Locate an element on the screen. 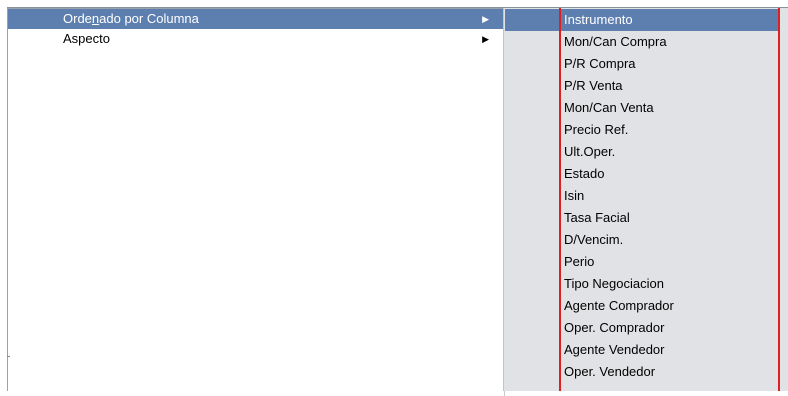 The image size is (788, 396). submenu-item-tasa-facial: Tasa Facial is located at coordinates (668, 218).